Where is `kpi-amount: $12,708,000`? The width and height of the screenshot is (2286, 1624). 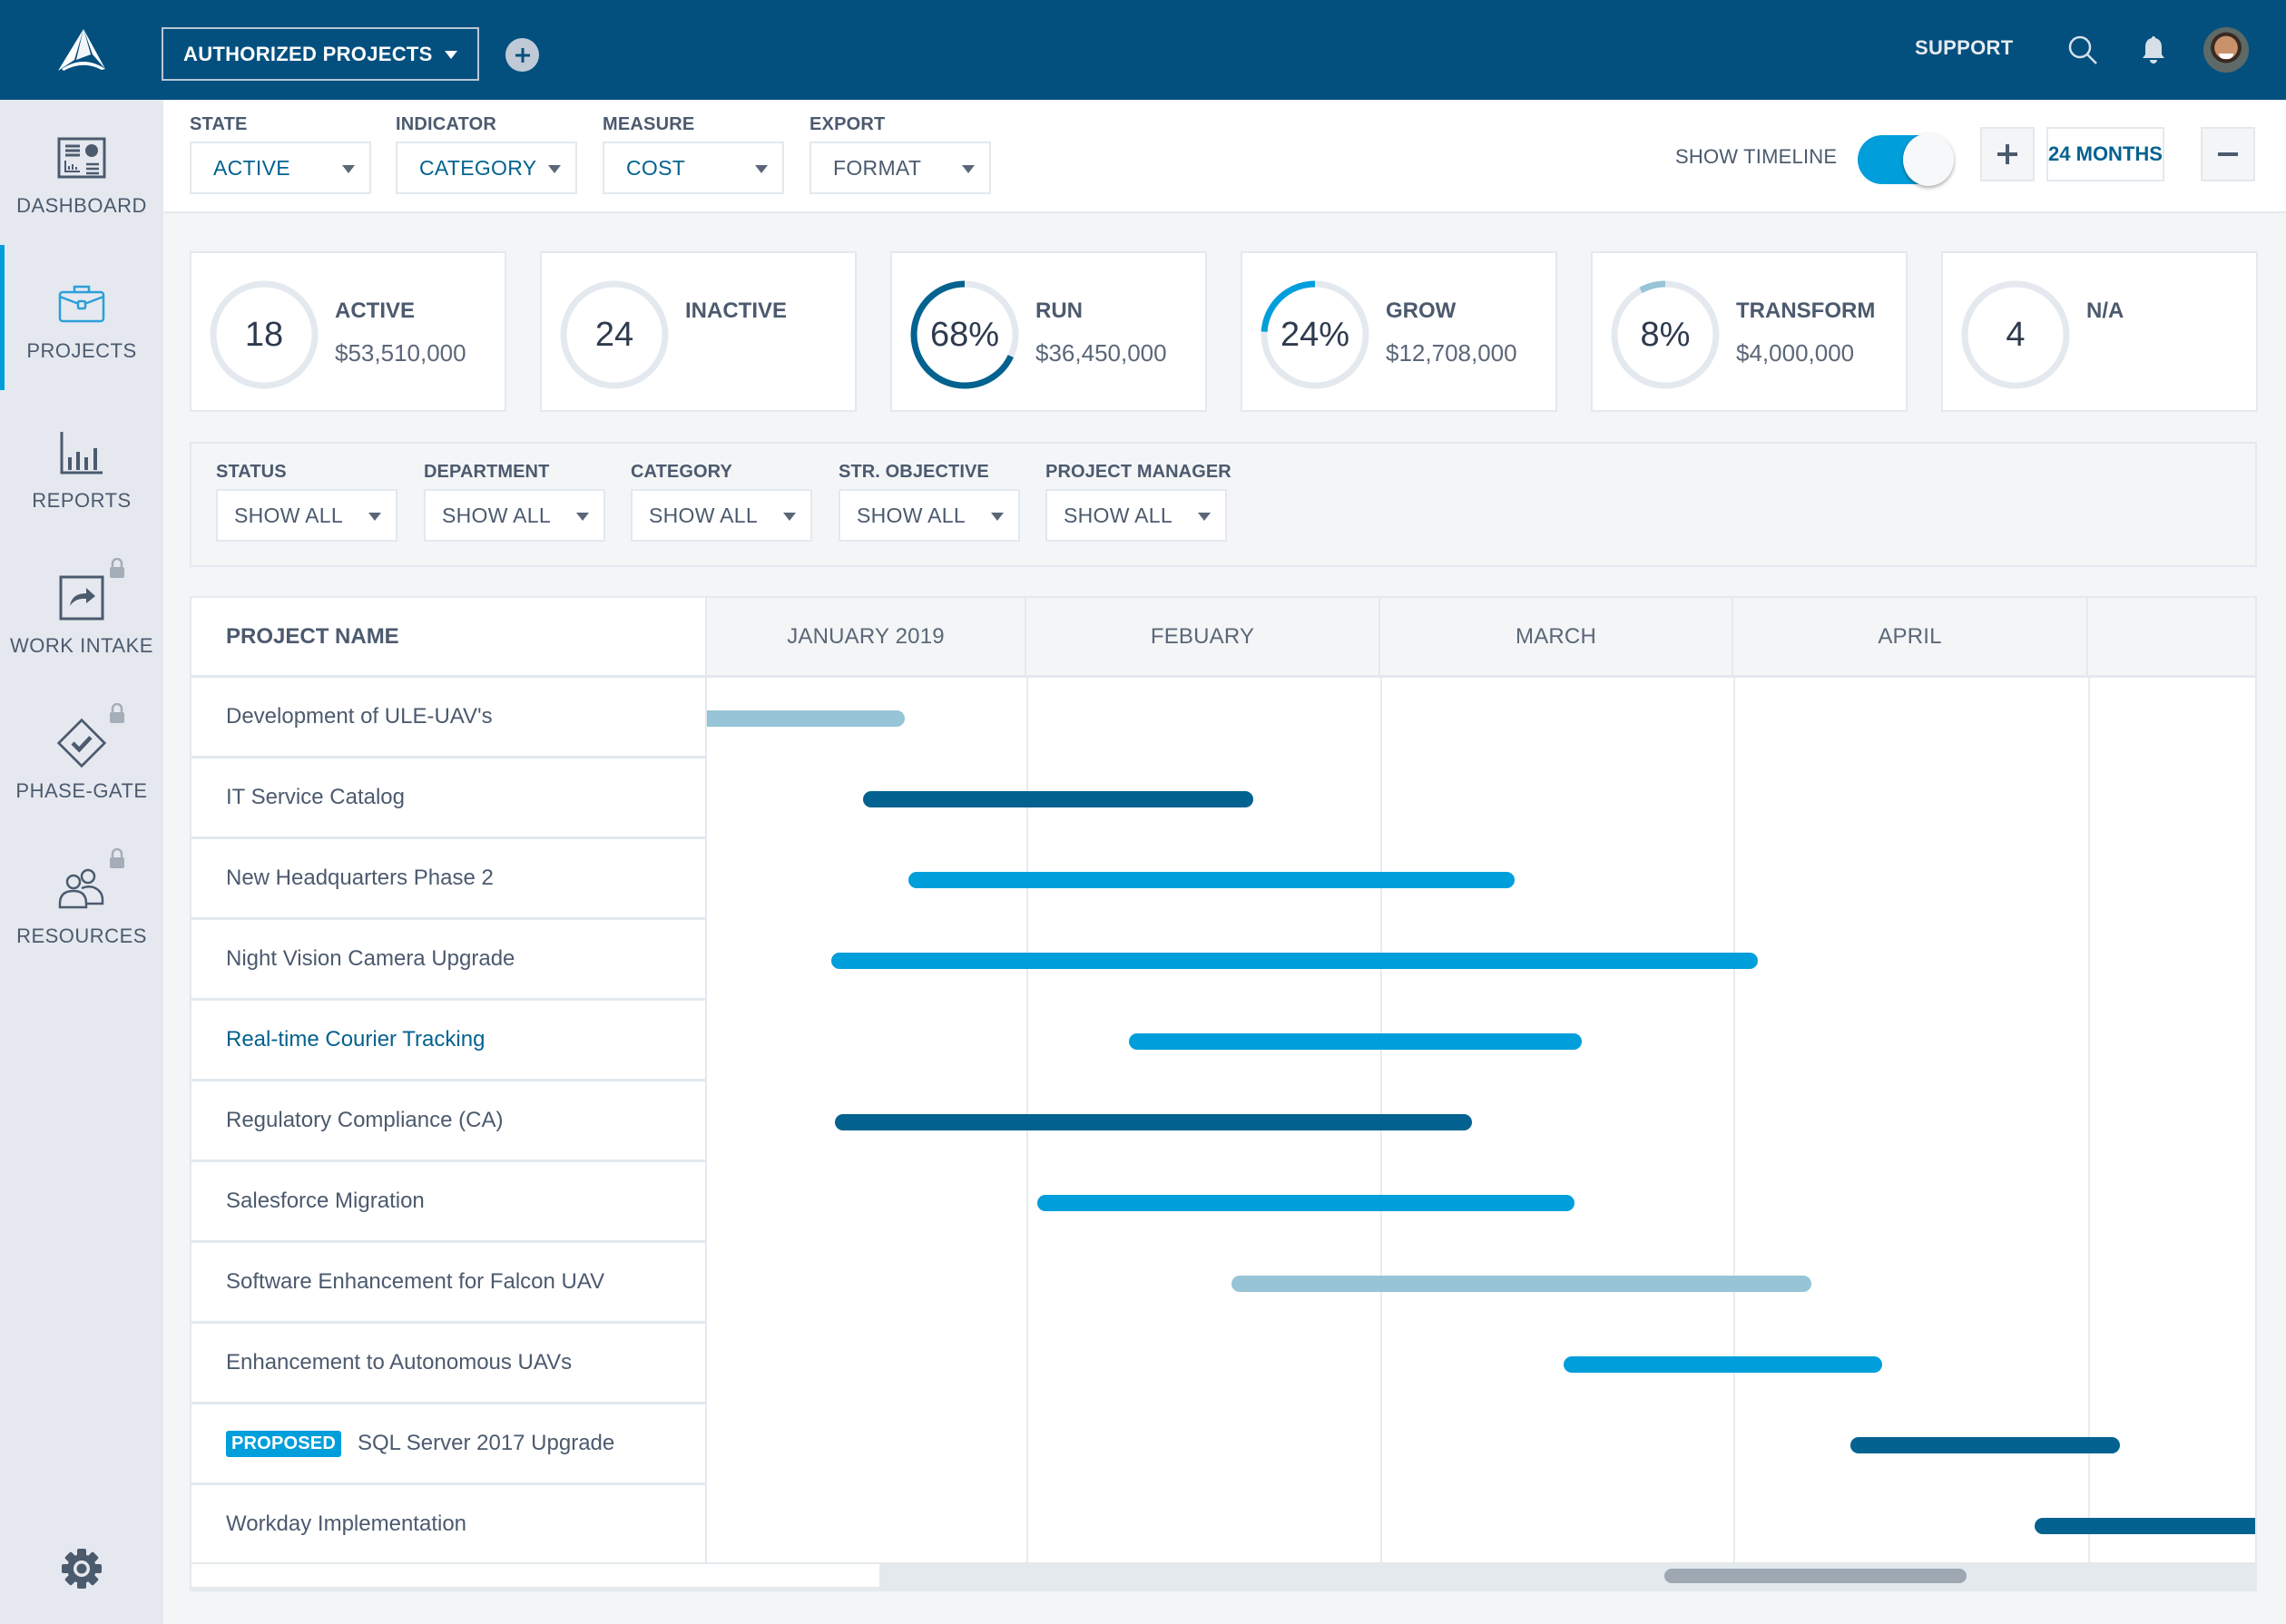 kpi-amount: $12,708,000 is located at coordinates (1451, 353).